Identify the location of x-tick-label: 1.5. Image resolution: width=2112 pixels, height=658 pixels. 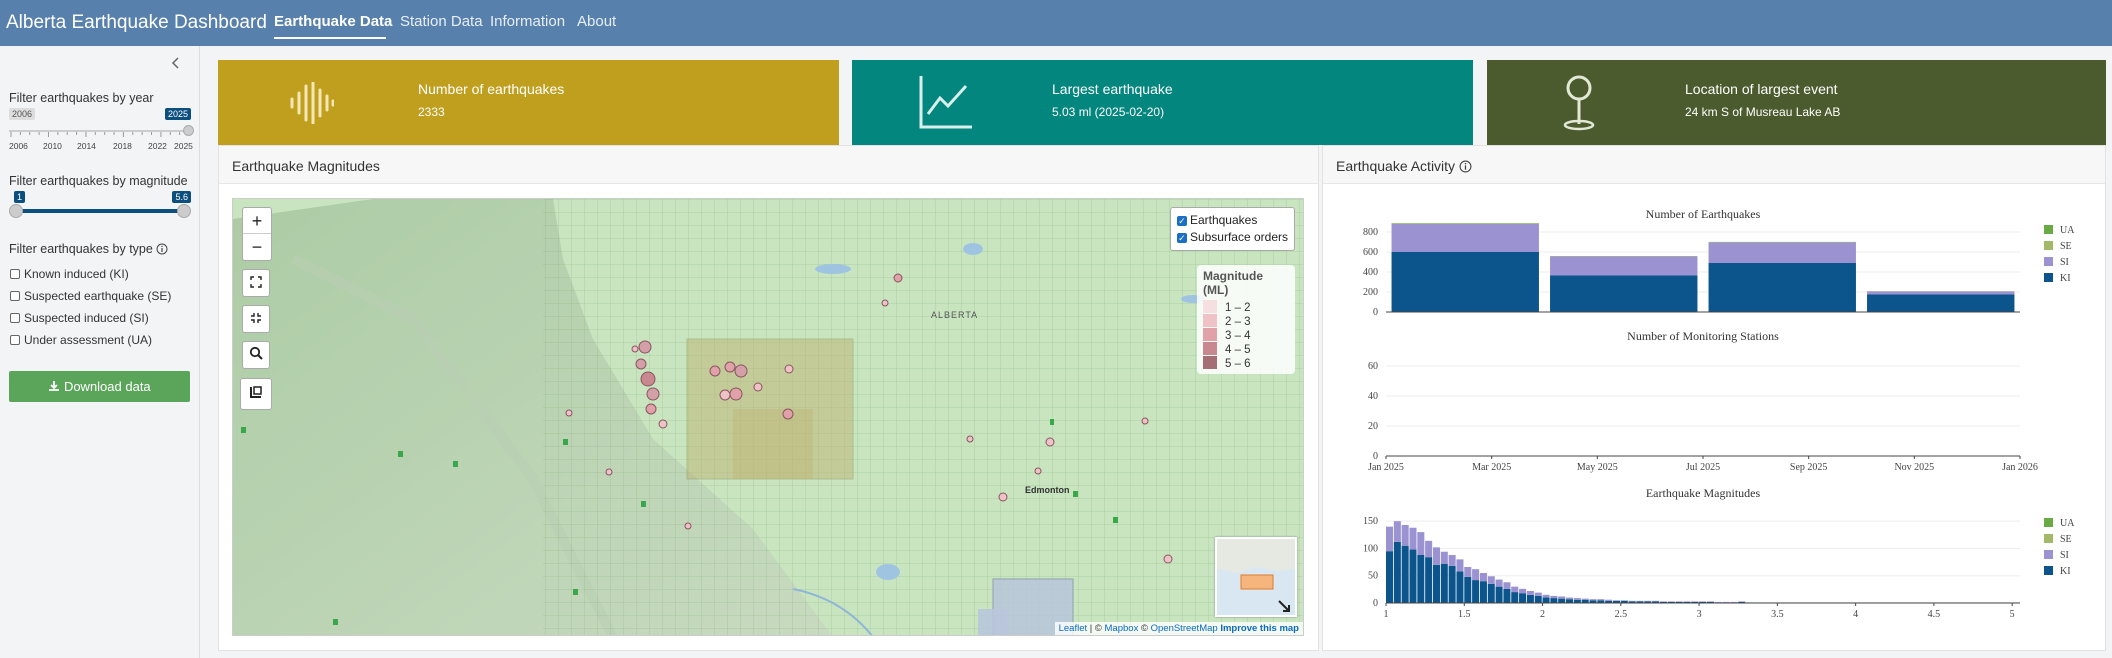
(1464, 614).